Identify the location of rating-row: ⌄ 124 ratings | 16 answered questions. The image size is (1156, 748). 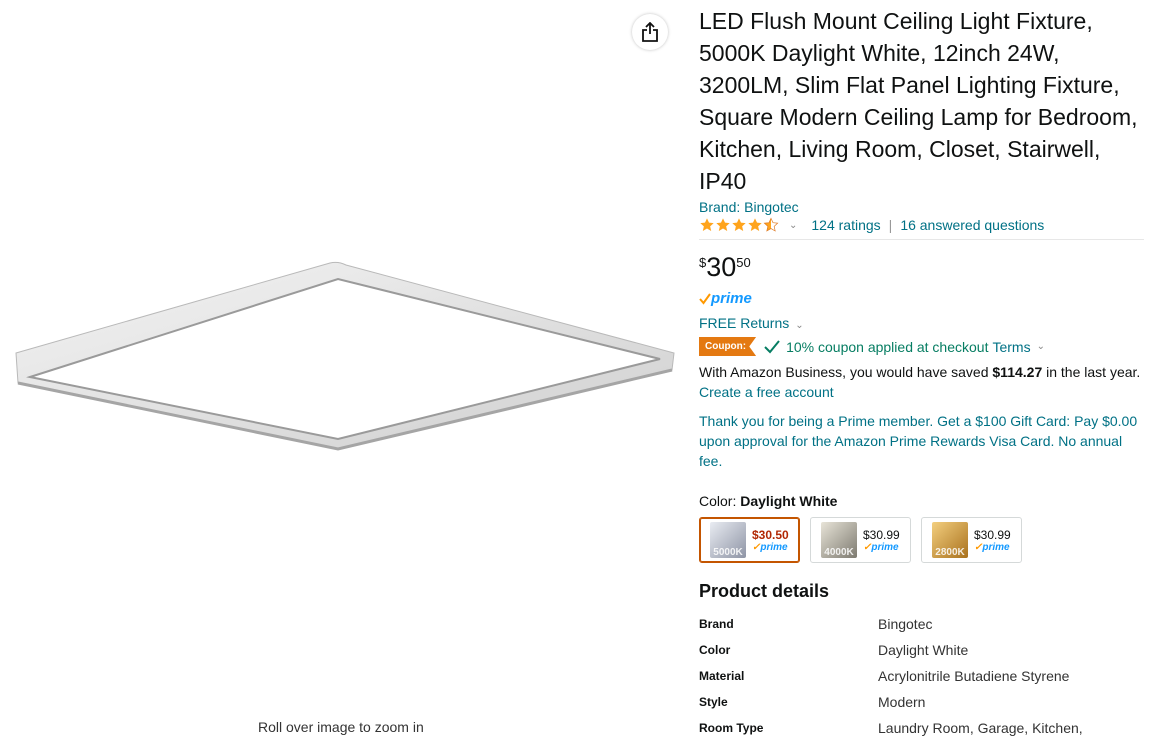
(921, 228).